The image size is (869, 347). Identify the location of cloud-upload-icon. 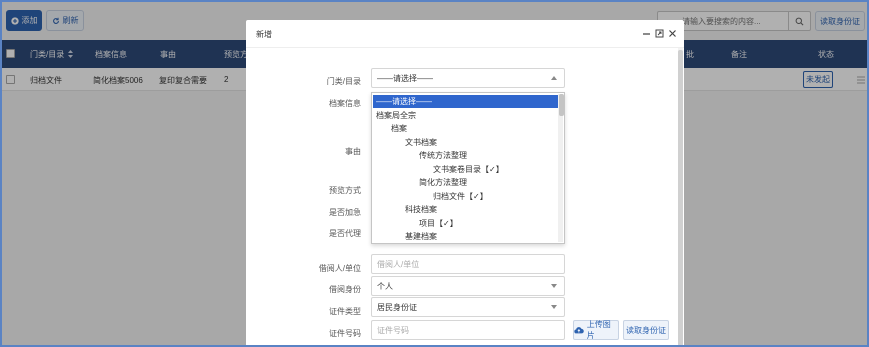
(579, 330).